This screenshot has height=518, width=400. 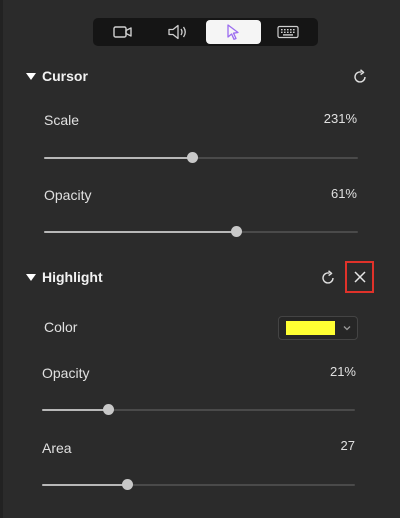 I want to click on cursor-section-header: Cursor, so click(x=200, y=78).